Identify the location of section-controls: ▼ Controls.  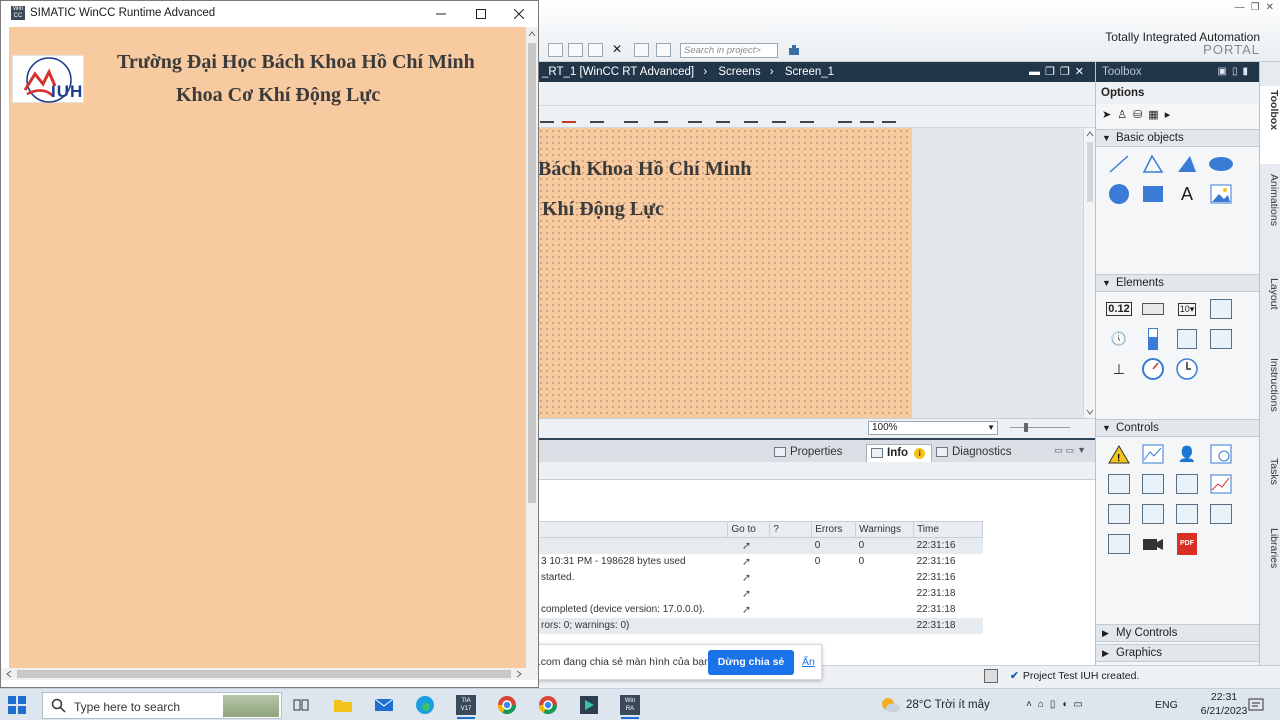
(1177, 428).